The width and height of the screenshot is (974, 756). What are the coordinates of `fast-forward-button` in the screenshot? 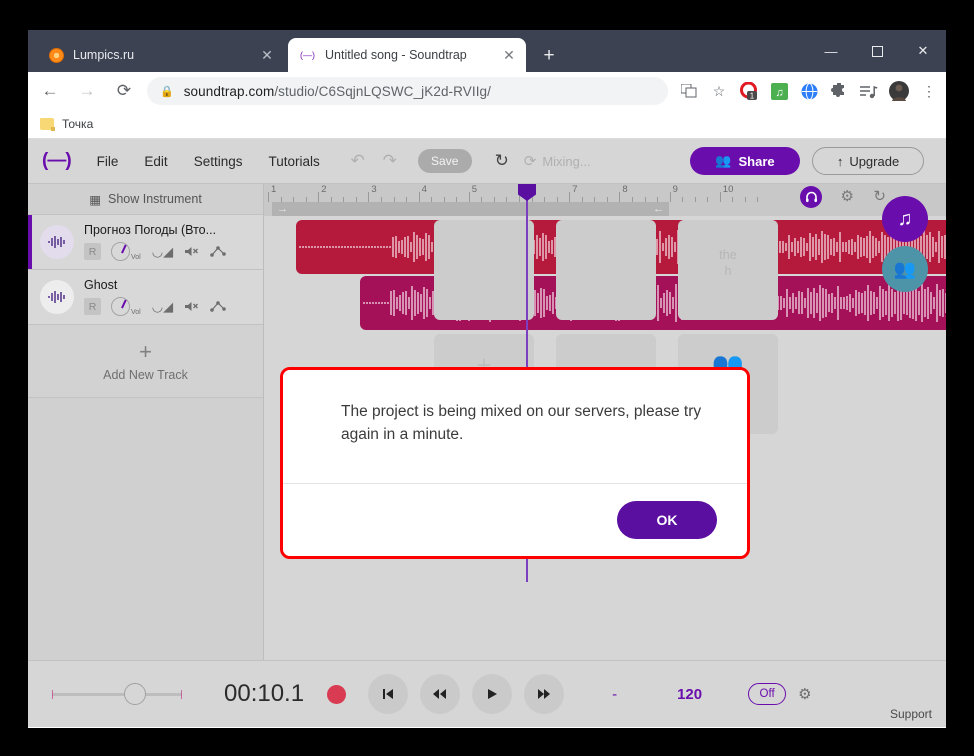 It's located at (544, 694).